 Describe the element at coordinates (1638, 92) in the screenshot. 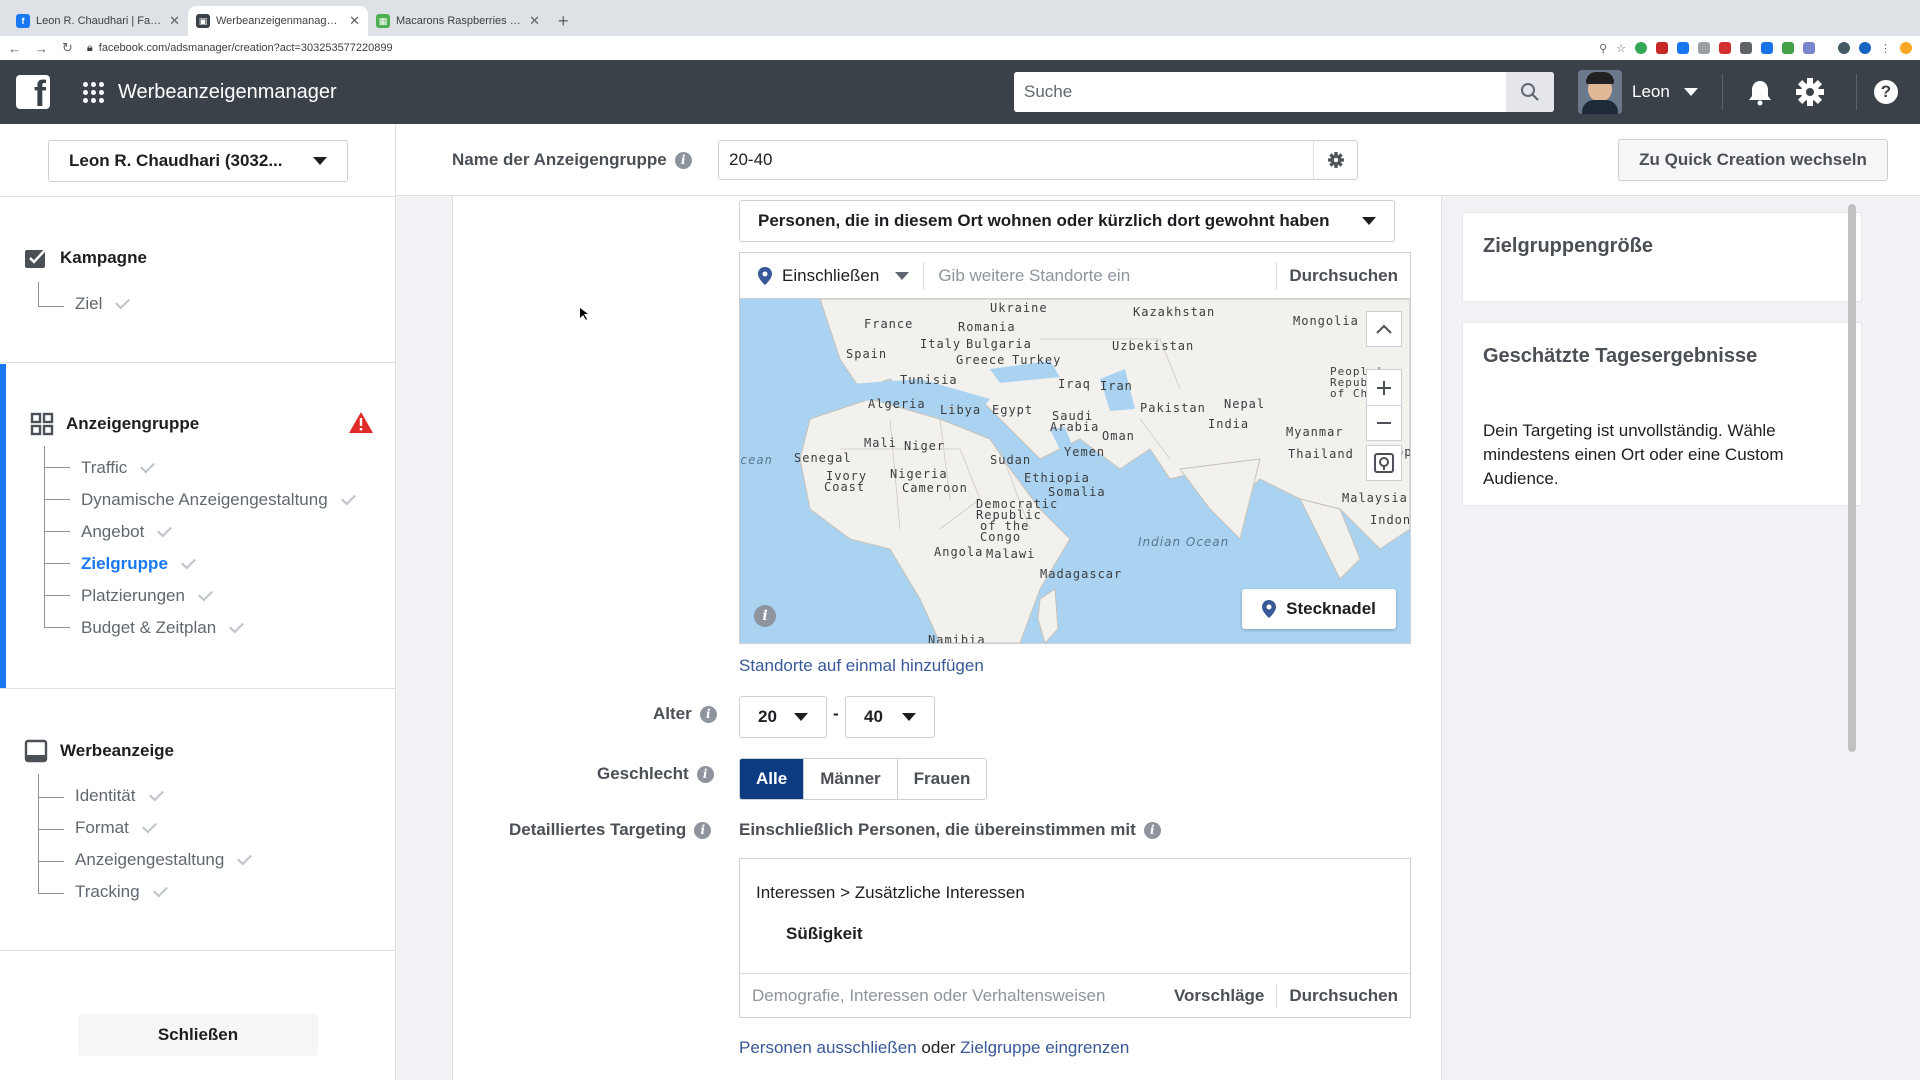

I see `user-menu: Leon` at that location.